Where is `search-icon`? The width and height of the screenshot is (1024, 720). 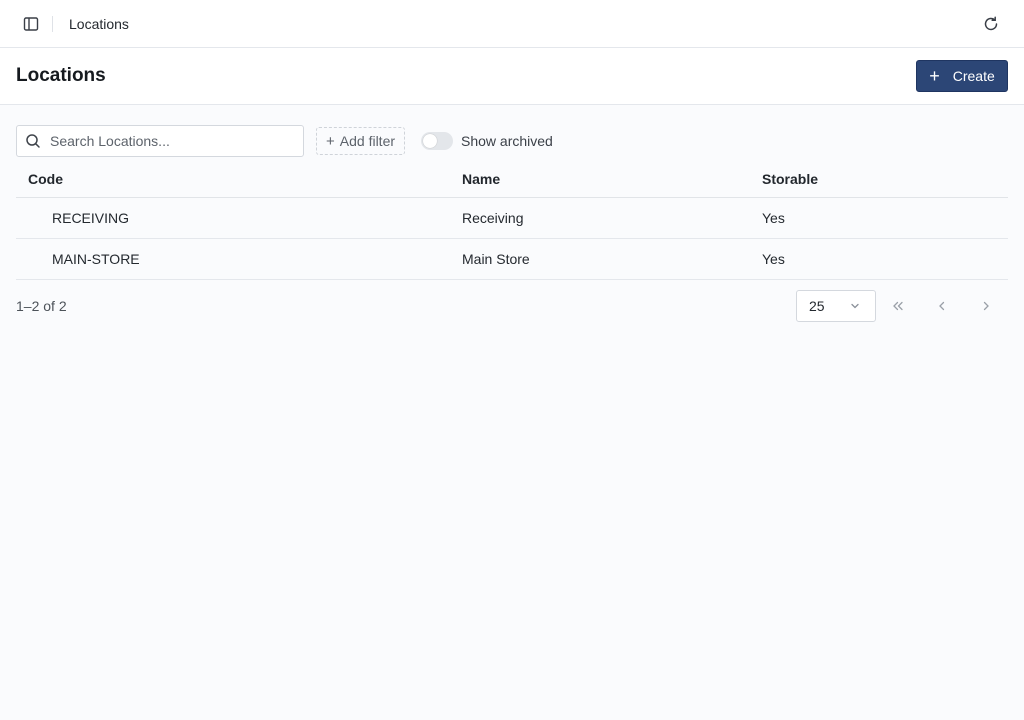 search-icon is located at coordinates (33, 141).